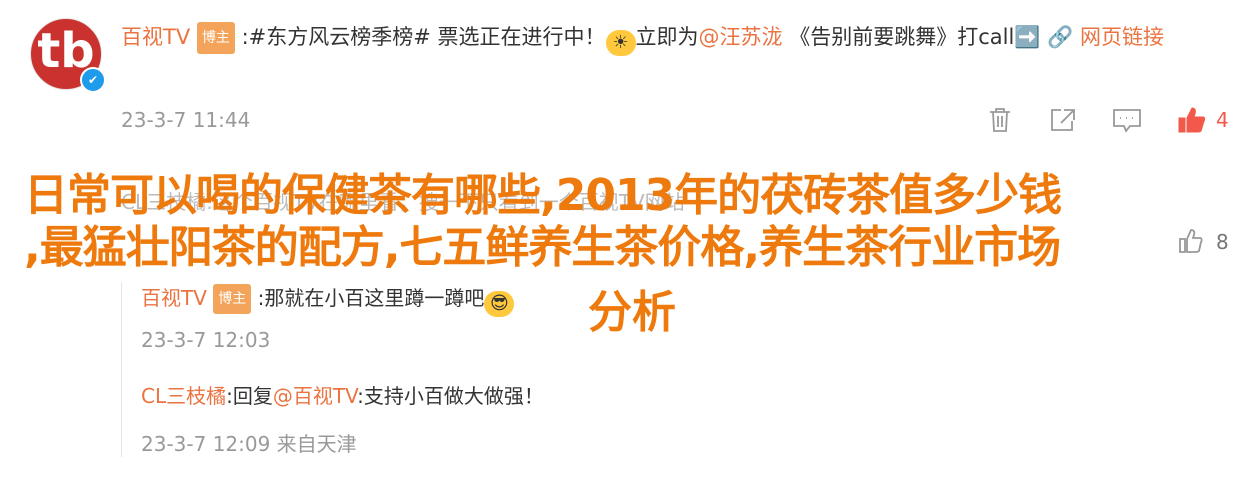 This screenshot has height=484, width=1258. What do you see at coordinates (450, 396) in the screenshot?
I see `reply-text-suffix: :支持小百做大做强！` at bounding box center [450, 396].